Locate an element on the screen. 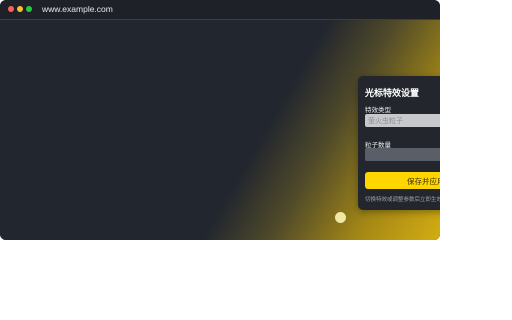 The image size is (512, 320). settings-hint: 切换特效或调整参数后立即生效 is located at coordinates (402, 200).